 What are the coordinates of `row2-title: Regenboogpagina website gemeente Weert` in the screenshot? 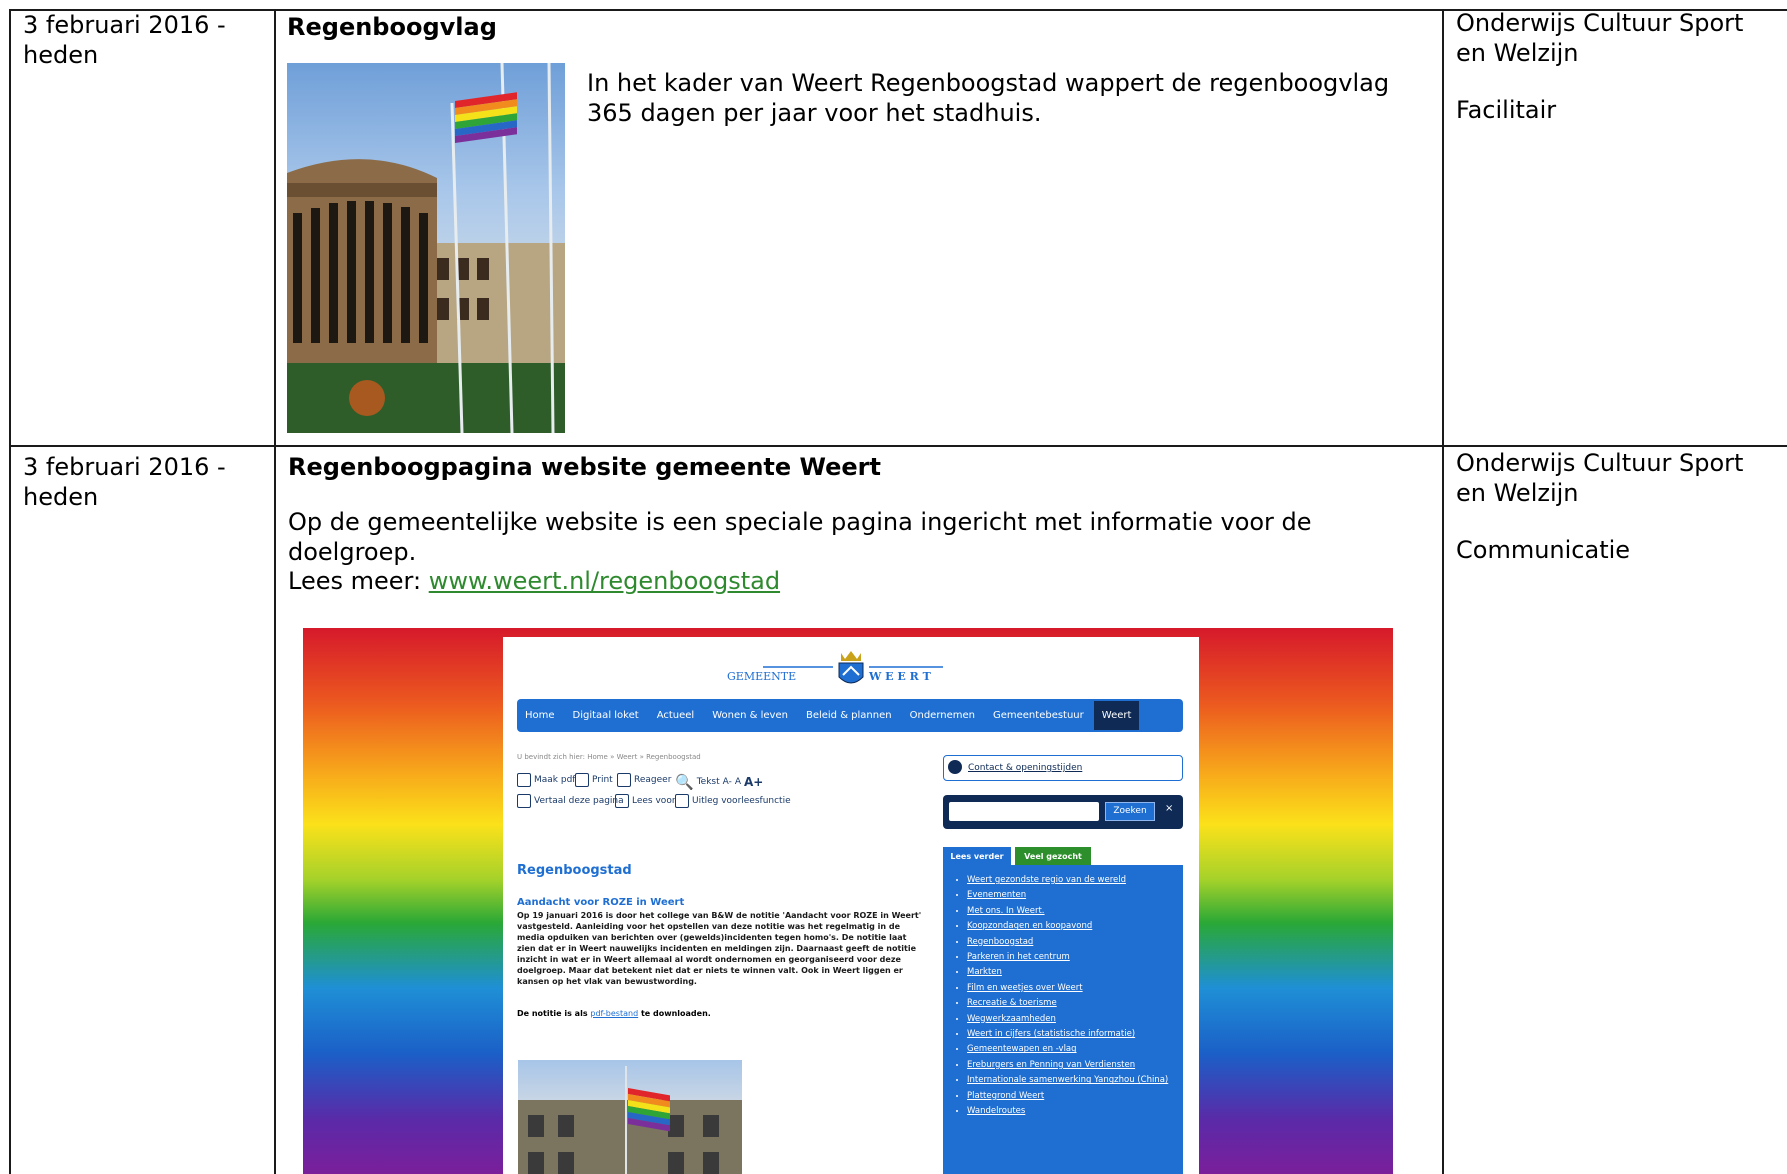 It's located at (584, 467).